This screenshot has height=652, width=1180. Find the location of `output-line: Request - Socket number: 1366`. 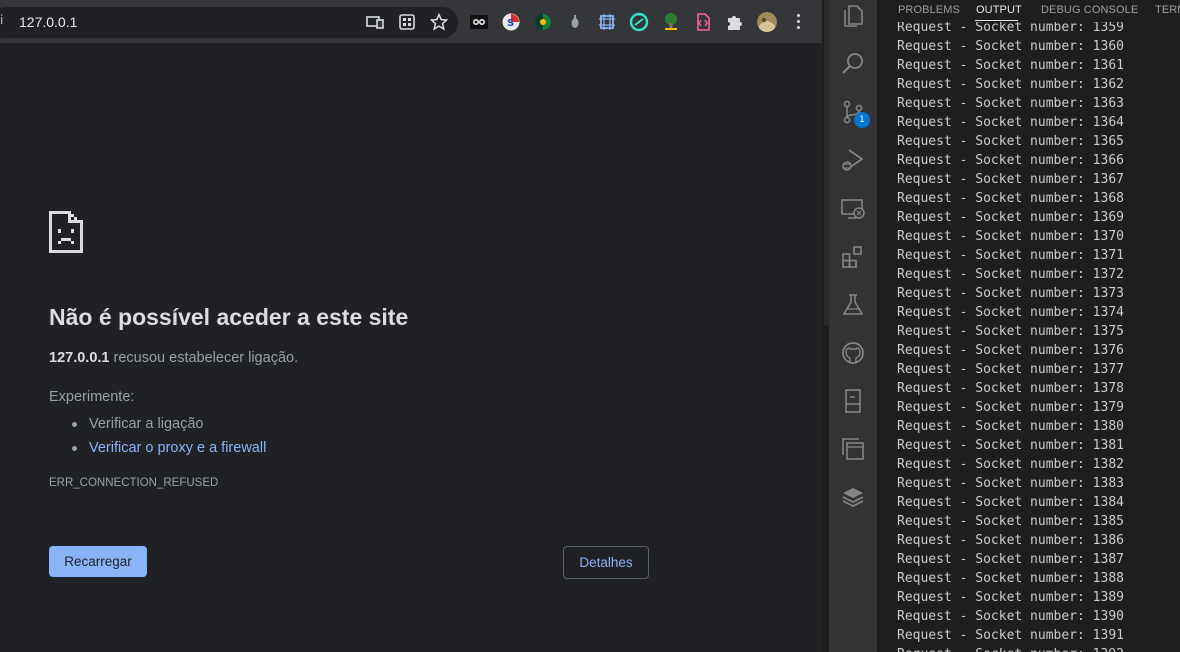

output-line: Request - Socket number: 1366 is located at coordinates (1010, 160).